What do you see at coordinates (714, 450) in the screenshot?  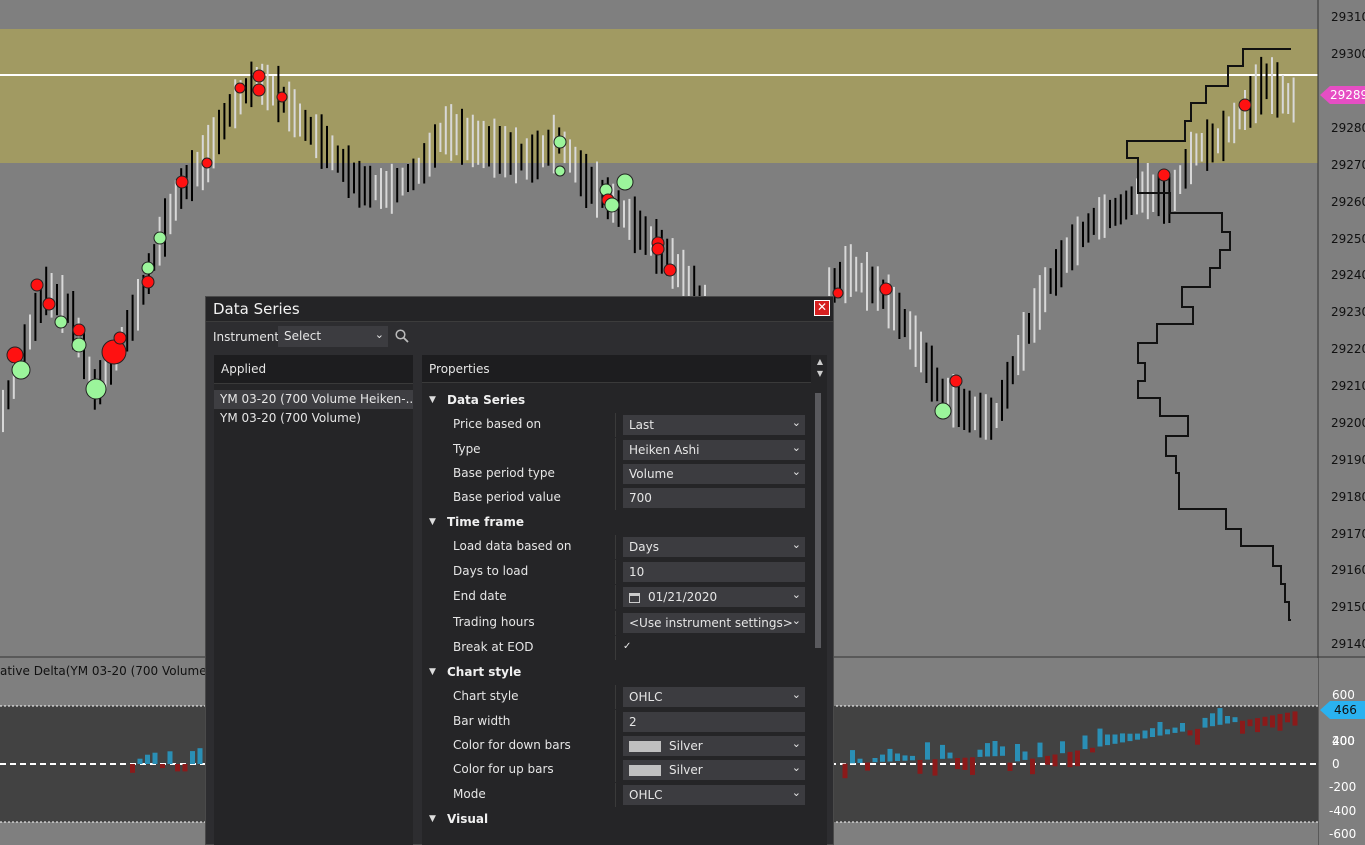 I see `type-select: Heiken Ashi ⌄` at bounding box center [714, 450].